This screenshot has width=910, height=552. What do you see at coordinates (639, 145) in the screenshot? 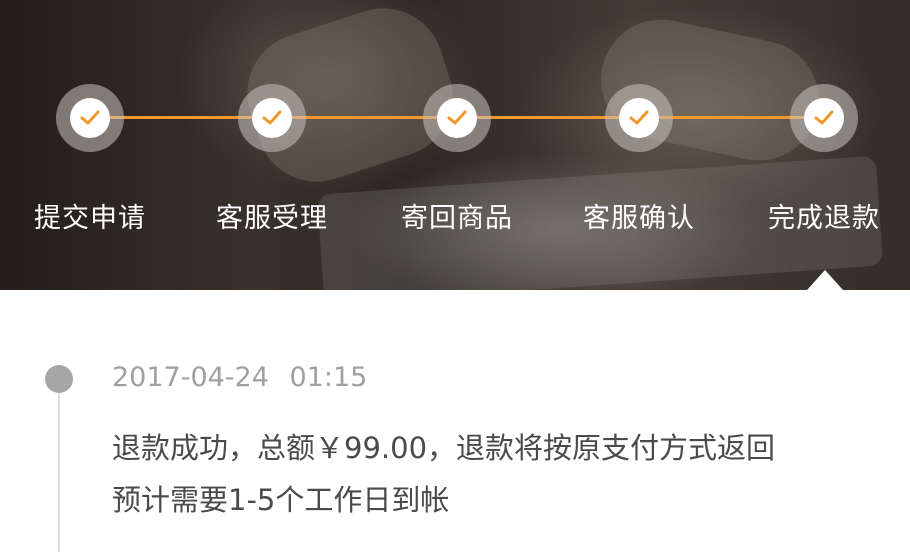
I see `step-service-confirmed: 客服确认` at bounding box center [639, 145].